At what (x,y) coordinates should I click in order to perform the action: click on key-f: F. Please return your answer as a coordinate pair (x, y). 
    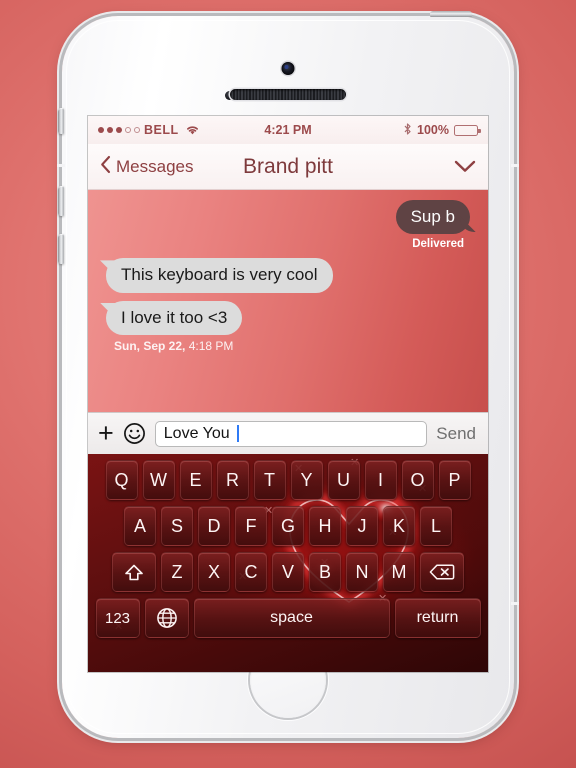
    Looking at the image, I should click on (251, 526).